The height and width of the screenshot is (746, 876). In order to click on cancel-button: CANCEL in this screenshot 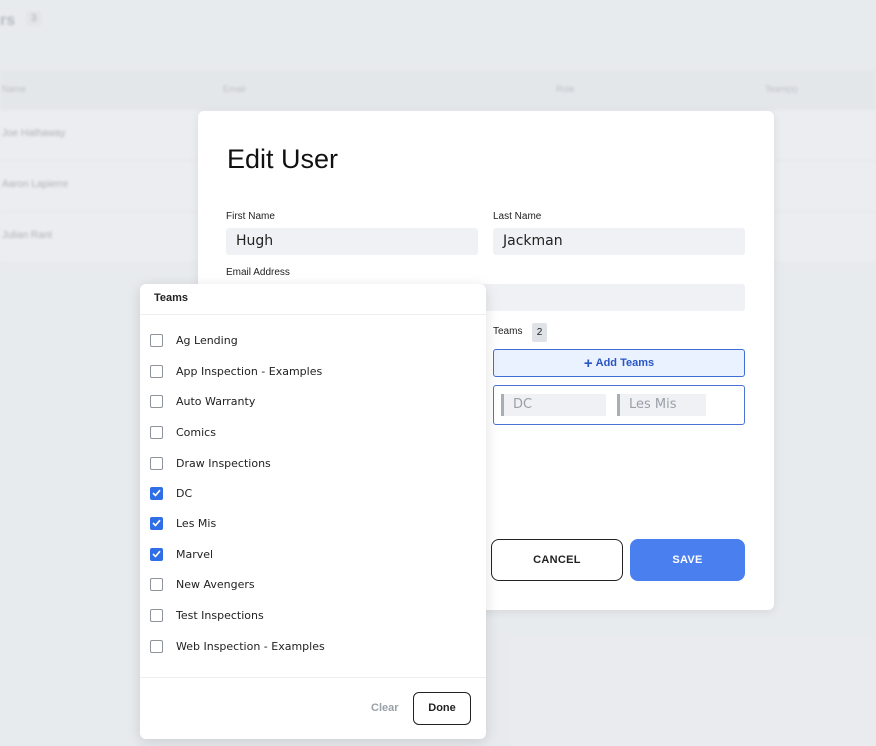, I will do `click(557, 560)`.